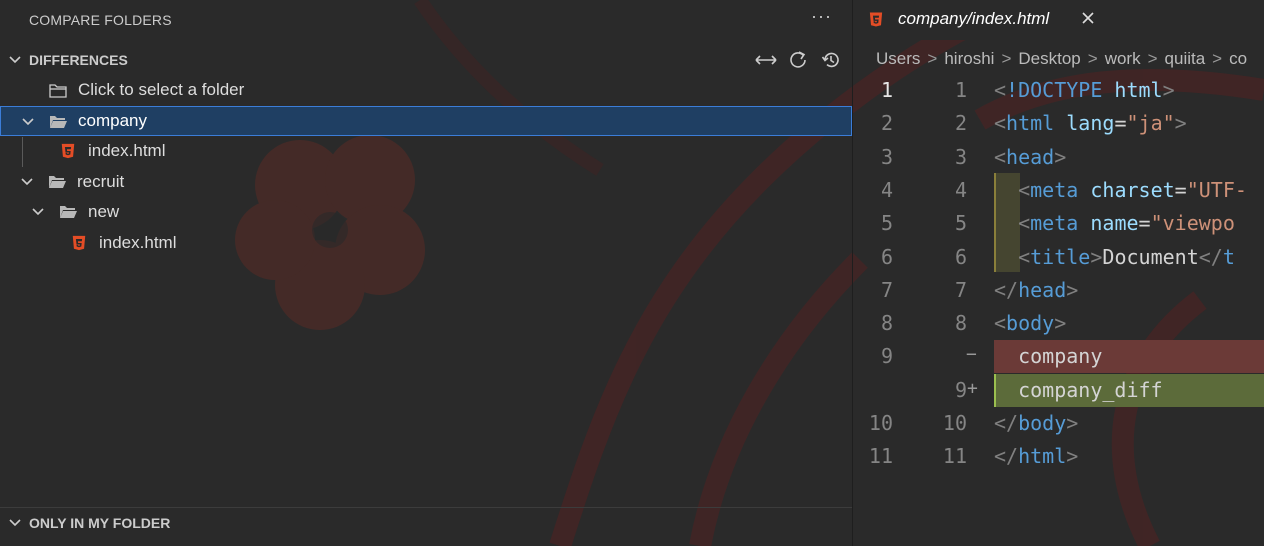 Image resolution: width=1264 pixels, height=546 pixels. I want to click on plus-icon: +, so click(972, 388).